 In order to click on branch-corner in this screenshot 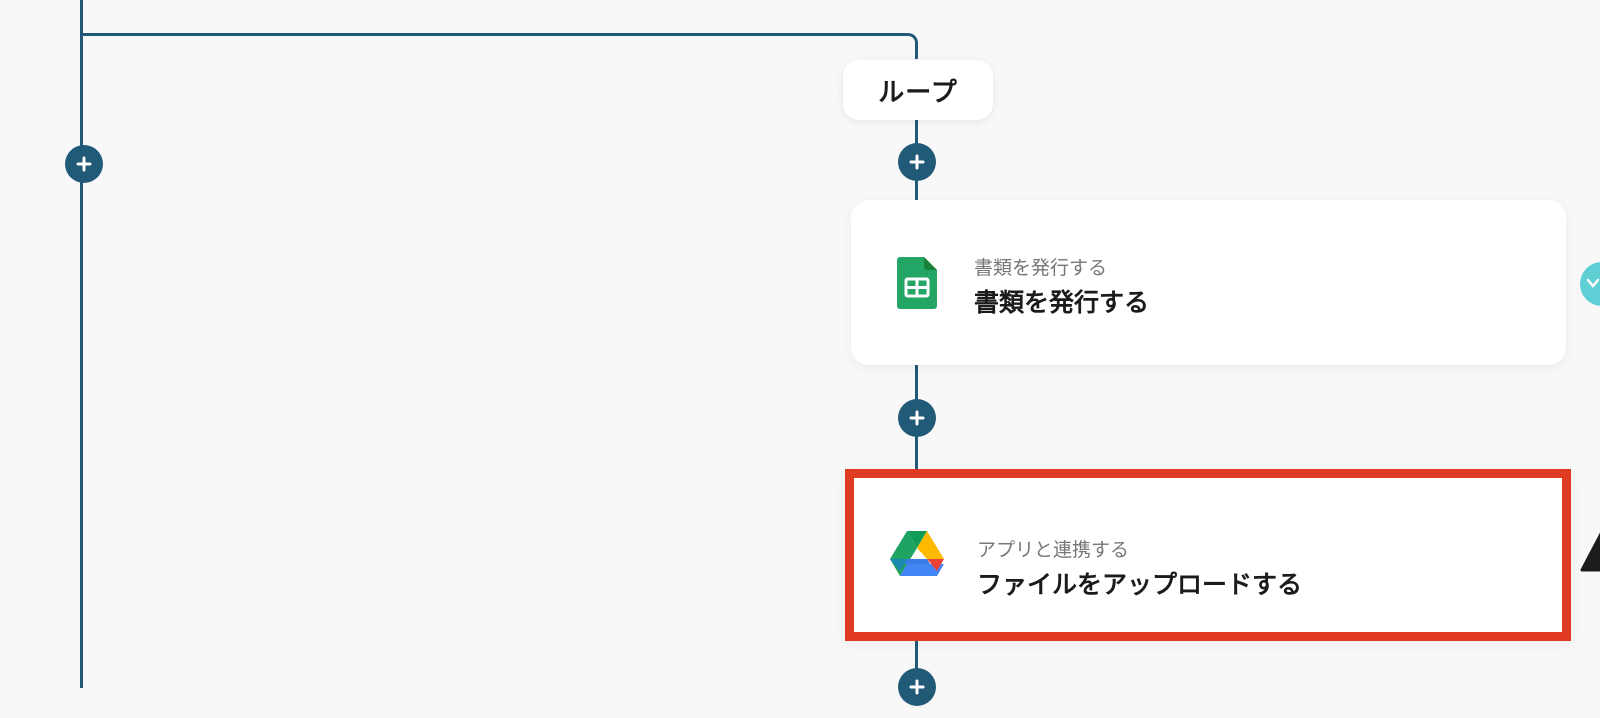, I will do `click(903, 46)`.